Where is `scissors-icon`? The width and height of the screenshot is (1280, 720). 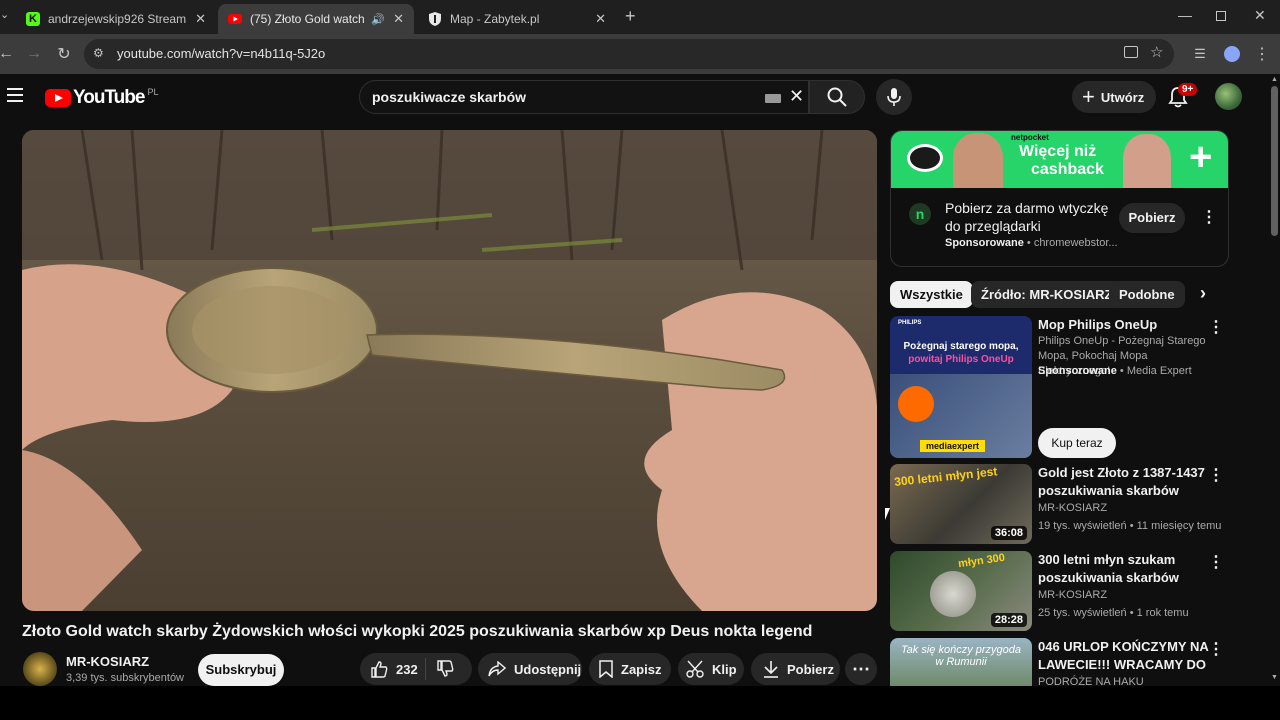 scissors-icon is located at coordinates (695, 669).